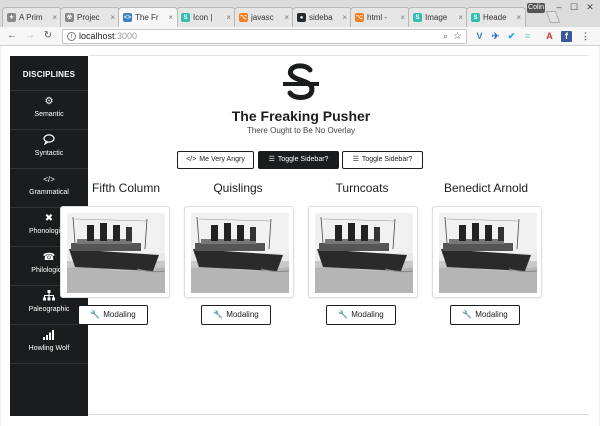 The height and width of the screenshot is (426, 600). Describe the element at coordinates (49, 153) in the screenshot. I see `sidebar-item-label: Syntactic` at that location.